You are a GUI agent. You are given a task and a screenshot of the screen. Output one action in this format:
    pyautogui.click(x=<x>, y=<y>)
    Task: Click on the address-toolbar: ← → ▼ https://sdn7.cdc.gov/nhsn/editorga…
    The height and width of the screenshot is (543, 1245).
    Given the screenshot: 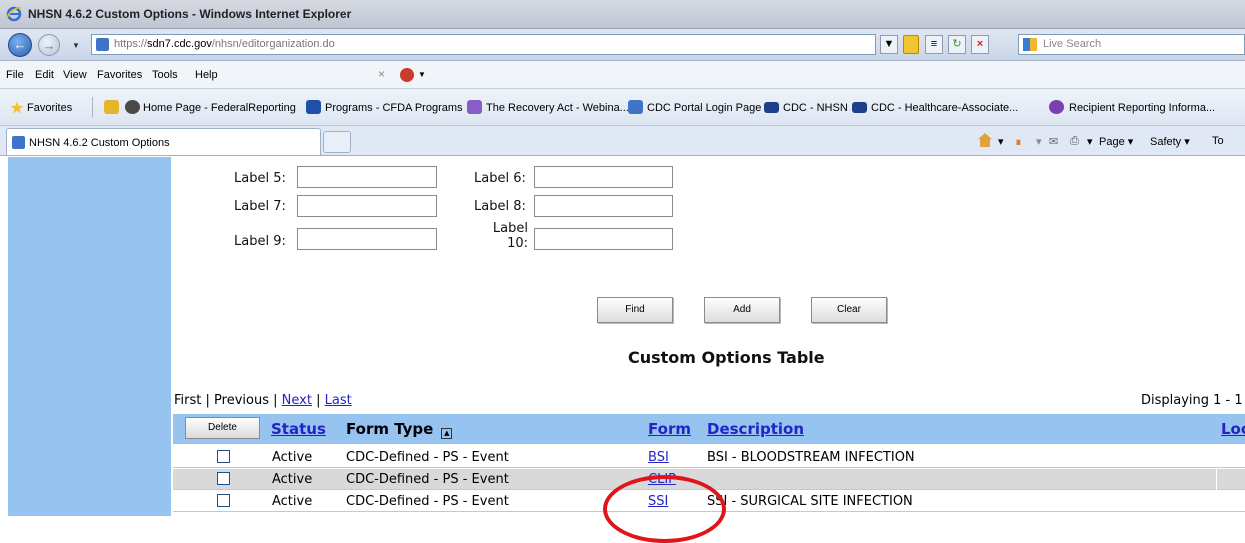 What is the action you would take?
    pyautogui.click(x=622, y=45)
    